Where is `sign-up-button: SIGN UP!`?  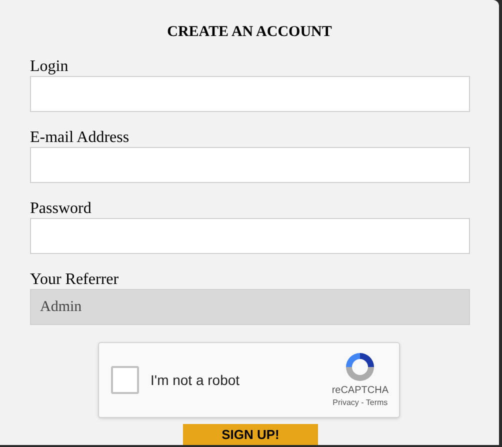
sign-up-button: SIGN UP! is located at coordinates (250, 434).